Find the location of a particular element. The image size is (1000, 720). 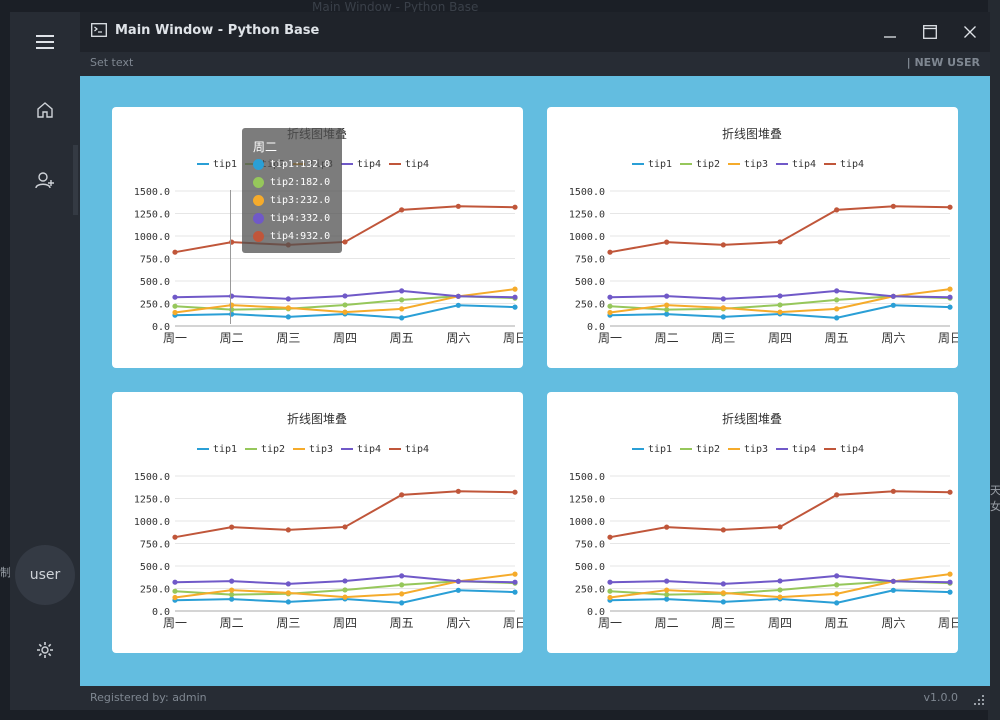

tooltip-row: tip3:232.0 is located at coordinates (291, 200).